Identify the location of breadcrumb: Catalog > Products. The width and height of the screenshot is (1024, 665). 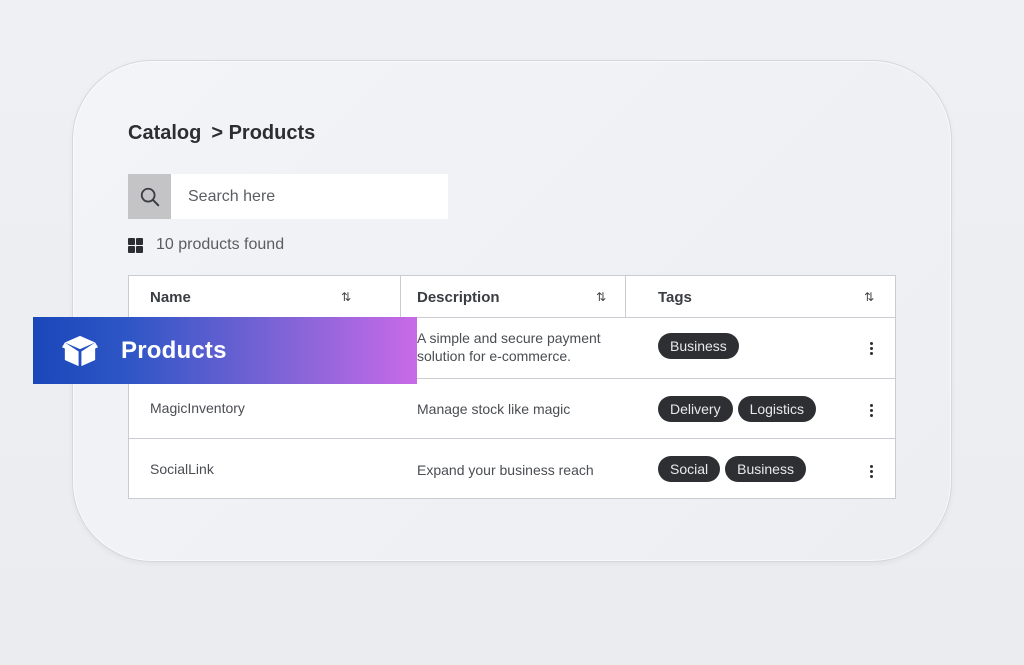
(221, 133).